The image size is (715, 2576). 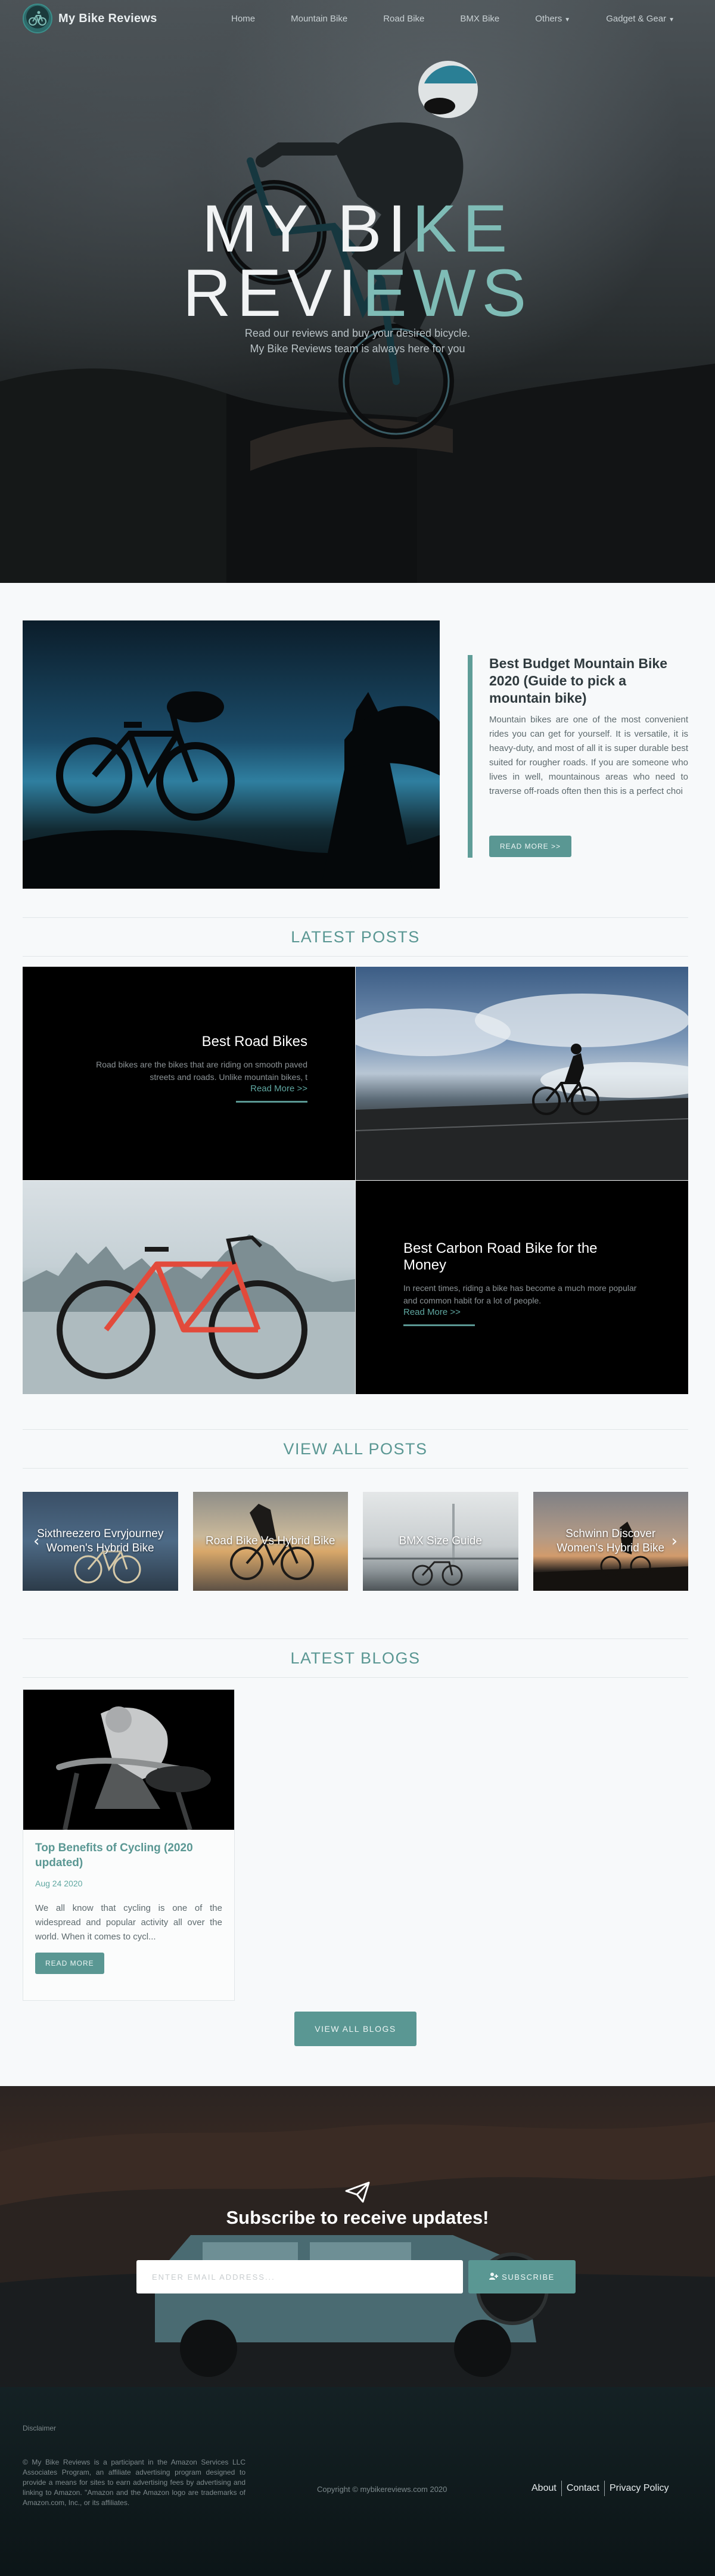 What do you see at coordinates (299, 2276) in the screenshot?
I see `email-input` at bounding box center [299, 2276].